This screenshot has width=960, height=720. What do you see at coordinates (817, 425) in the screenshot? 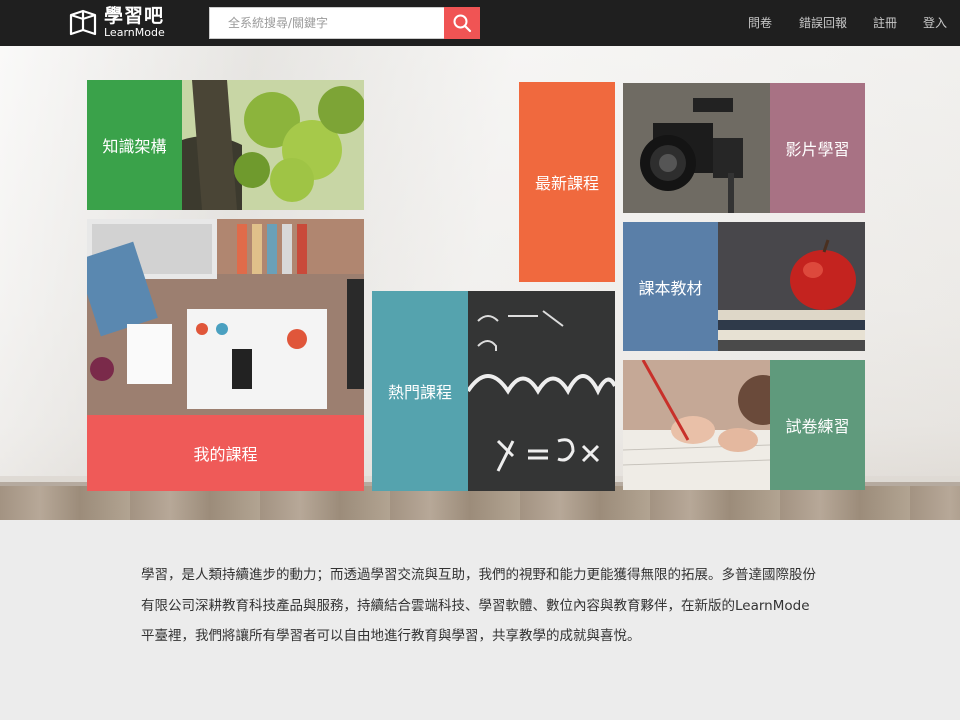
I see `tile-exam-label: 試卷練習` at bounding box center [817, 425].